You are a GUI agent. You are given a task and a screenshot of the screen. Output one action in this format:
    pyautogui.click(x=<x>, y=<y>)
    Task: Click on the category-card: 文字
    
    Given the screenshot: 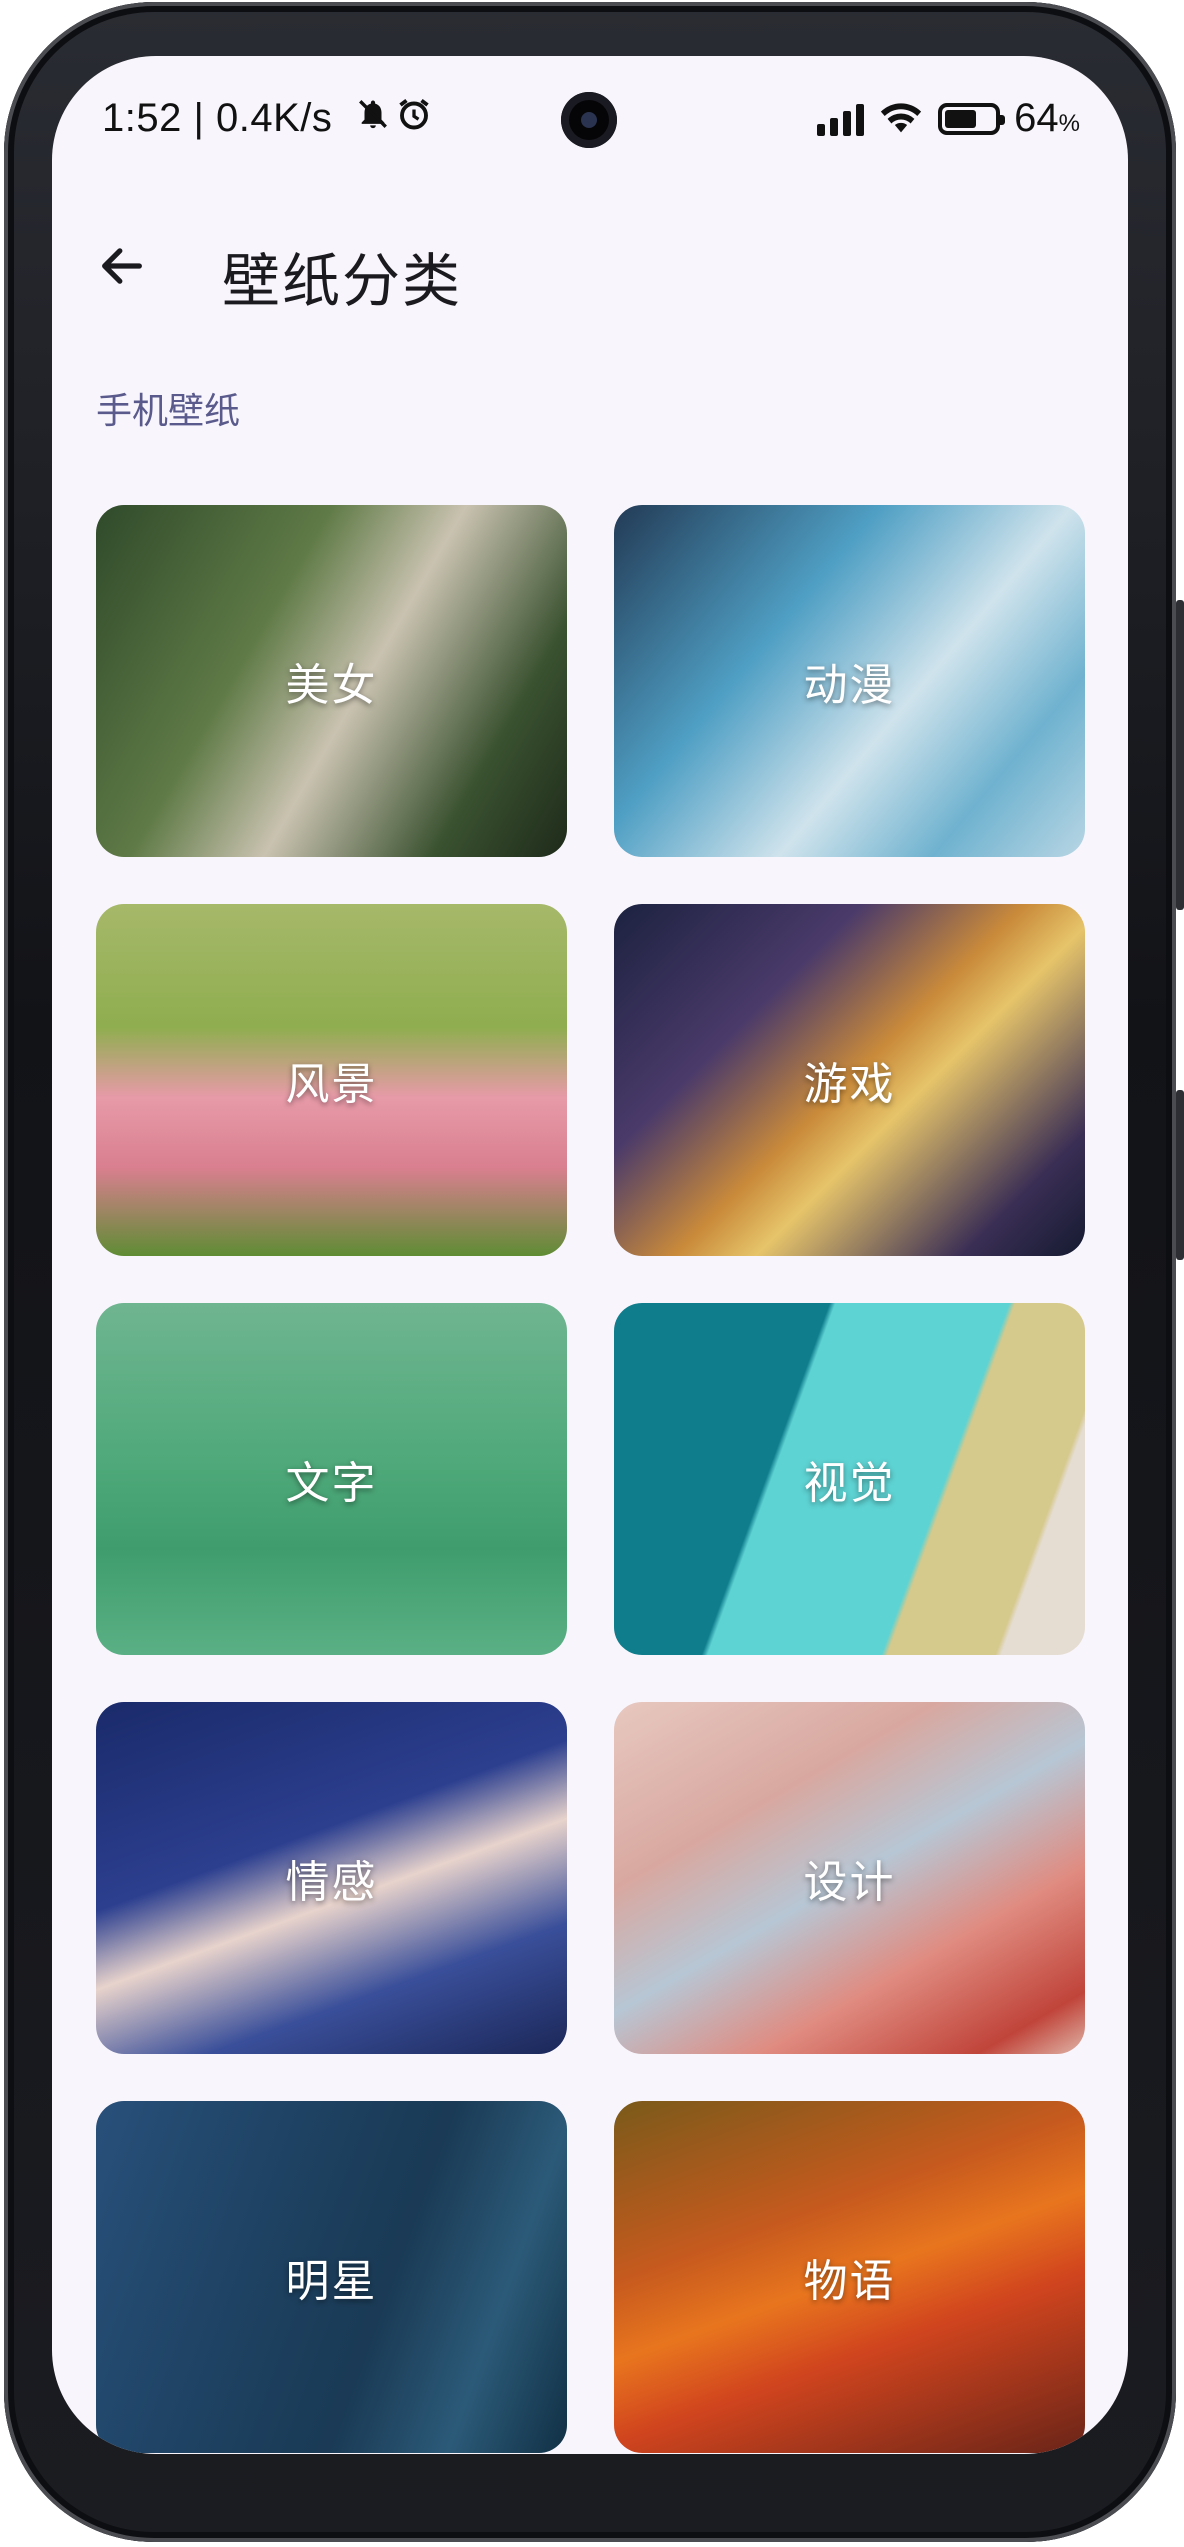 What is the action you would take?
    pyautogui.click(x=331, y=1479)
    